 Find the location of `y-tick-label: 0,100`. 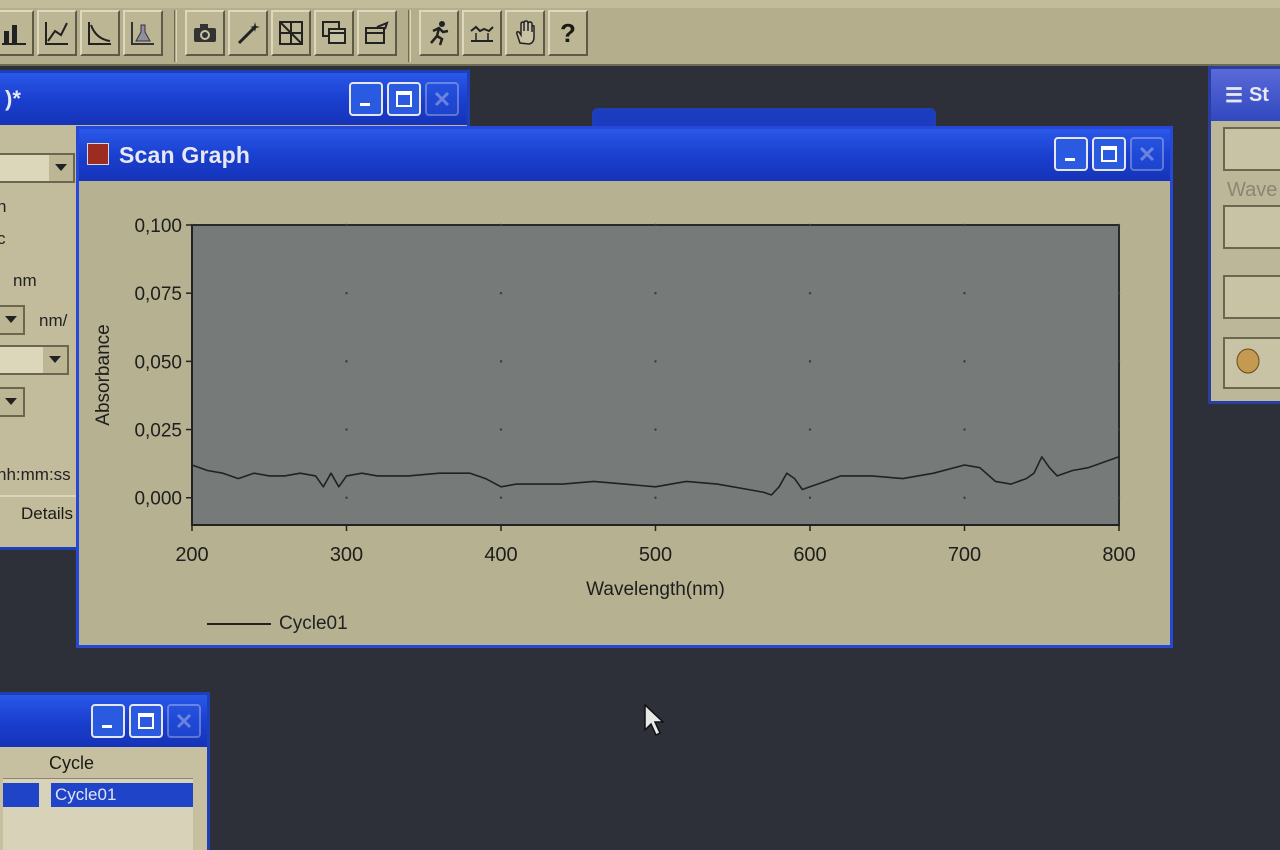

y-tick-label: 0,100 is located at coordinates (158, 226).